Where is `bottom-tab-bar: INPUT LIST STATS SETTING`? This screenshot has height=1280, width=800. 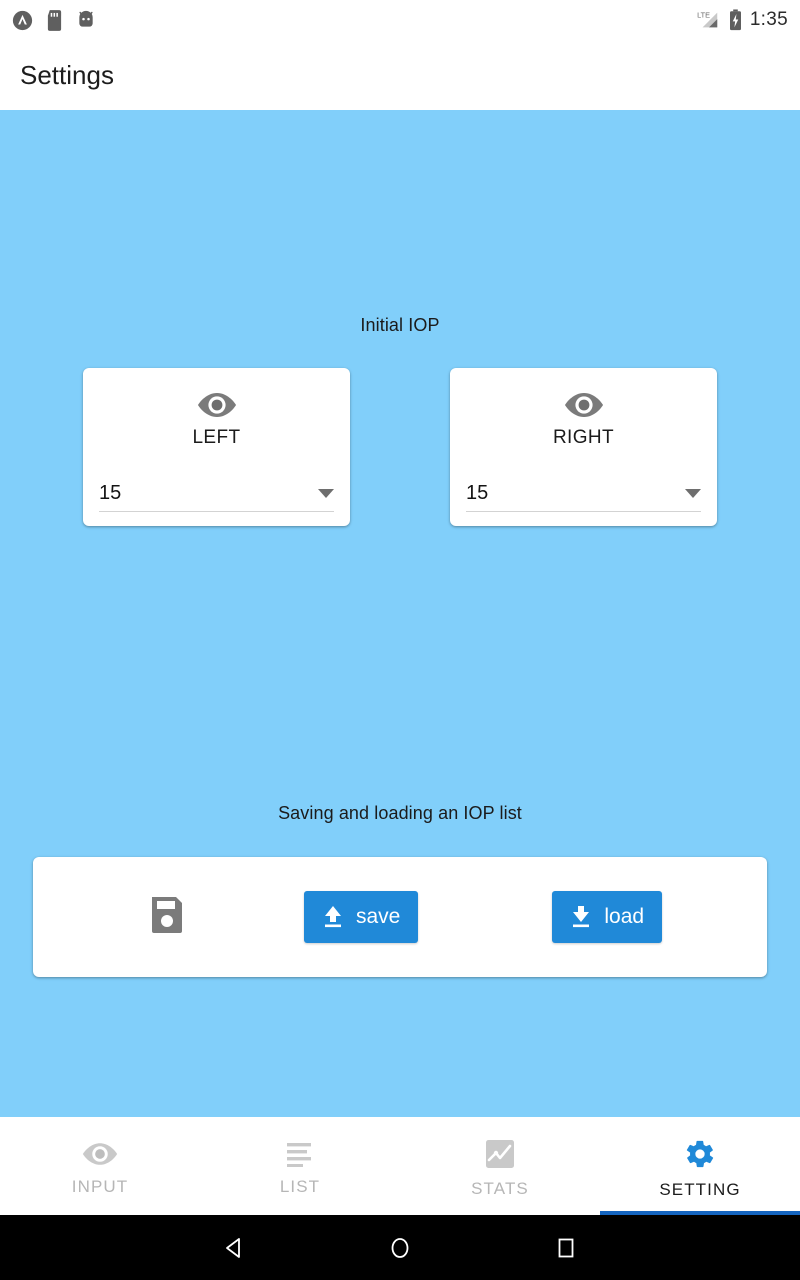
bottom-tab-bar: INPUT LIST STATS SETTING is located at coordinates (400, 1166).